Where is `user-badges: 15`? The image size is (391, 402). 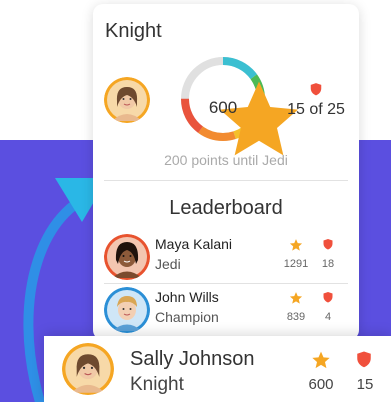
user-badges: 15 is located at coordinates (365, 384).